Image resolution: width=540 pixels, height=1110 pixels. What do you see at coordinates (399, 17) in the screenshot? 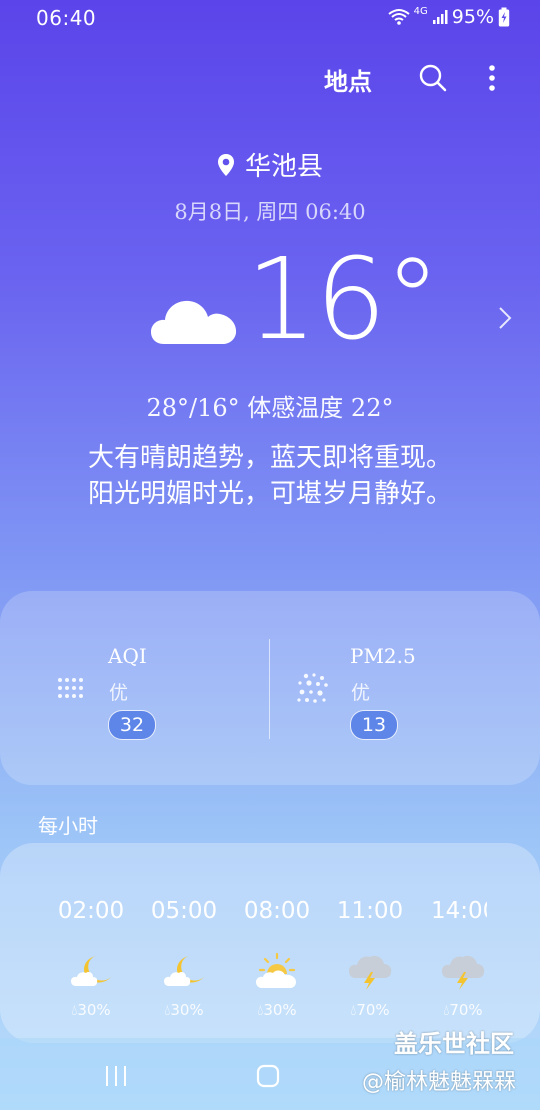
I see `wifi-icon` at bounding box center [399, 17].